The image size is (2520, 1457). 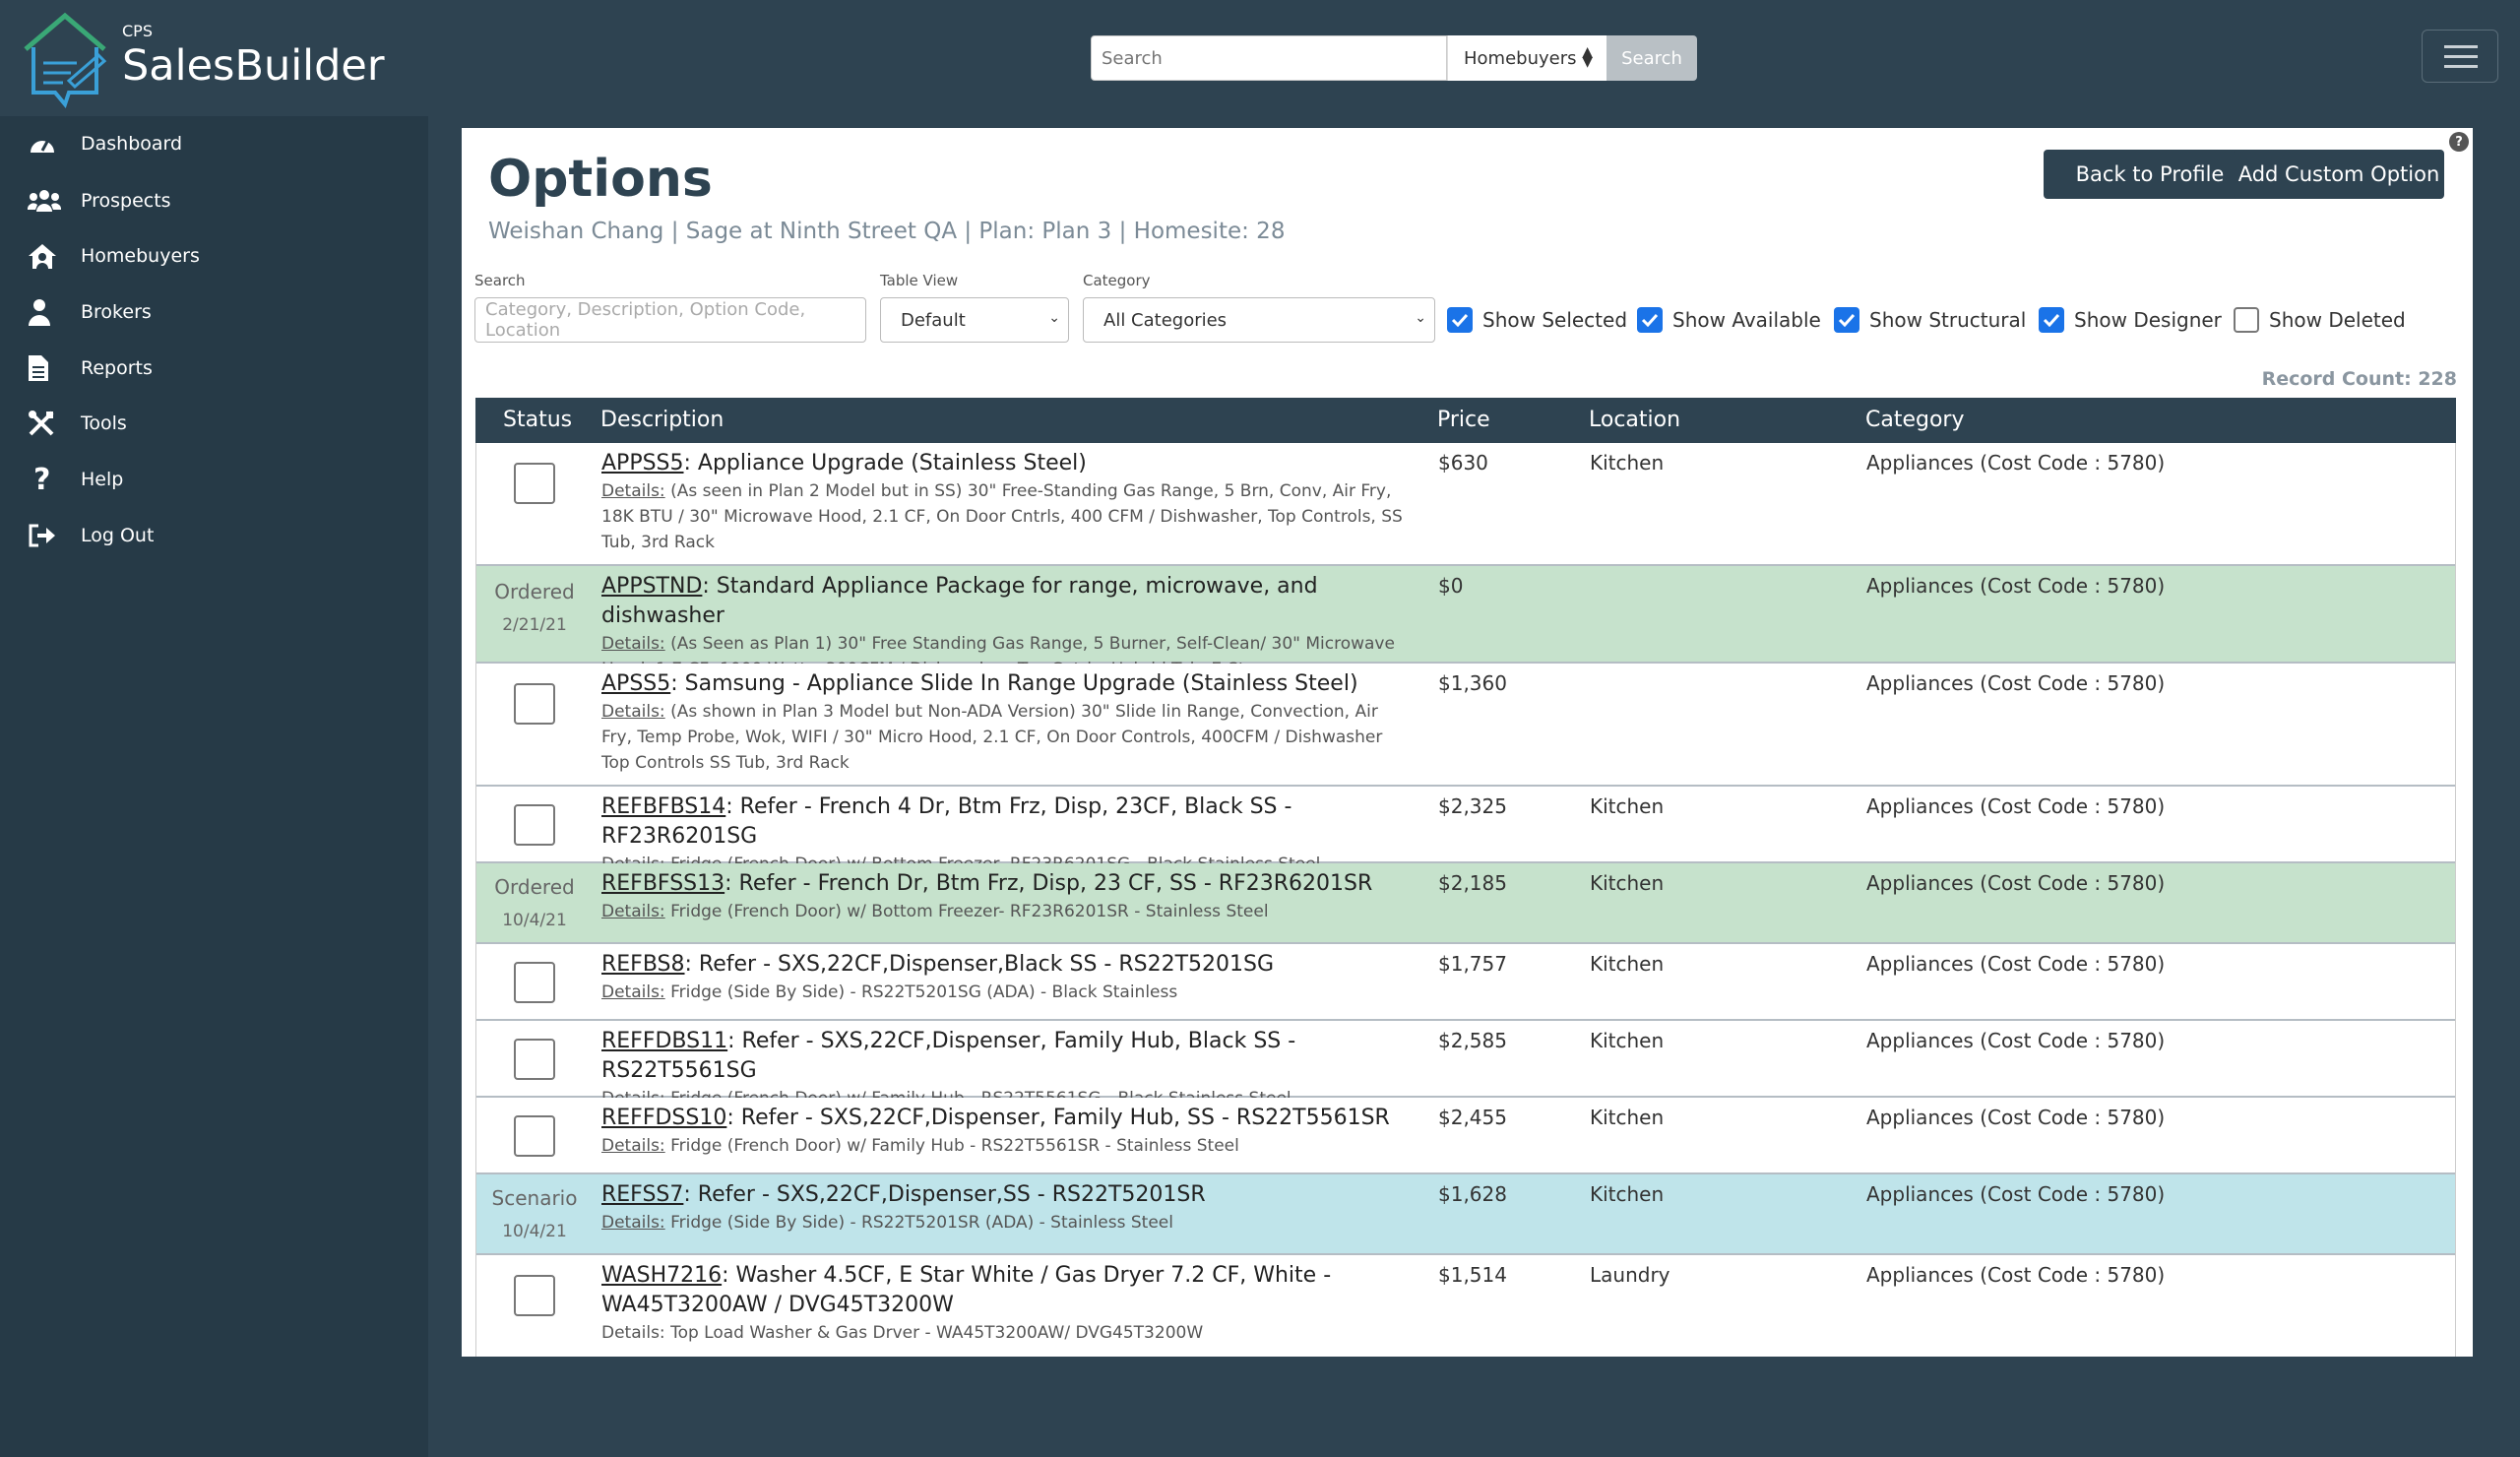 What do you see at coordinates (140, 256) in the screenshot?
I see `sidebar-item-label: Homebuyers` at bounding box center [140, 256].